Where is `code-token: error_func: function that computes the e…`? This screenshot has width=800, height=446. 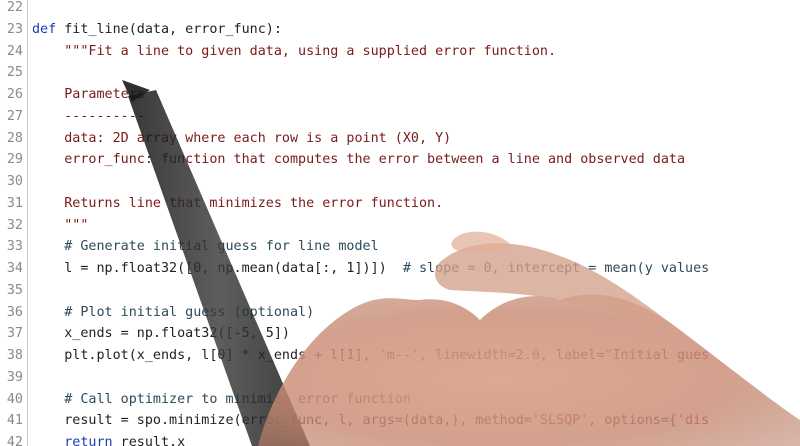
code-token: error_func: function that computes the e… is located at coordinates (359, 160).